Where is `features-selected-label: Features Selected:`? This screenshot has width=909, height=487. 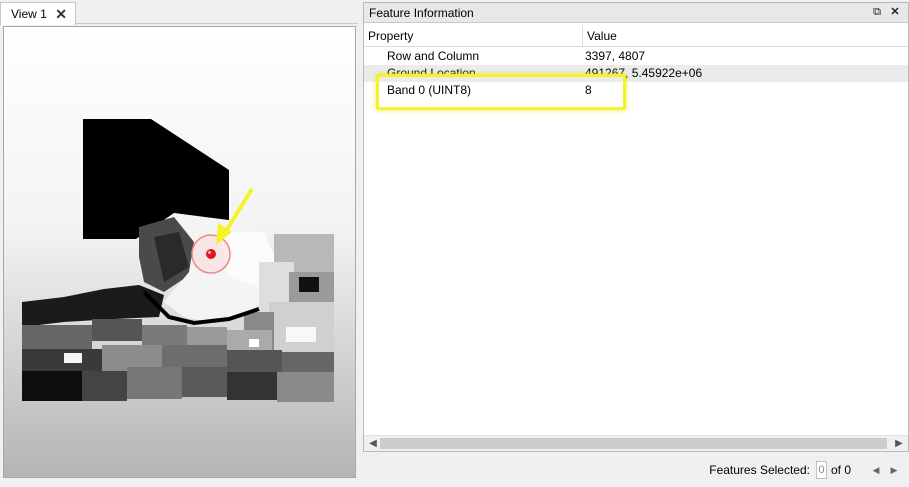
features-selected-label: Features Selected: is located at coordinates (759, 470).